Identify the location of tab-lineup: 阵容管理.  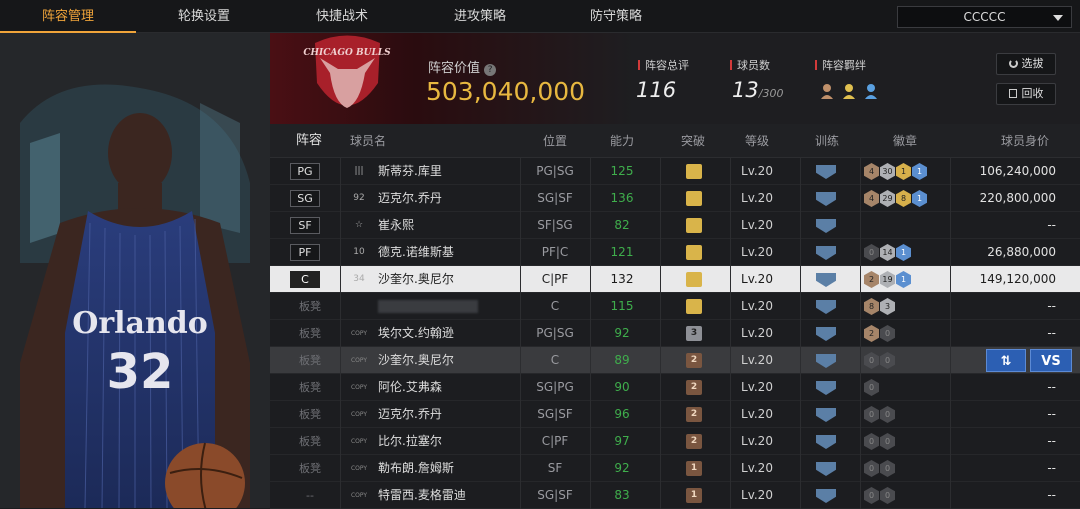
(68, 16).